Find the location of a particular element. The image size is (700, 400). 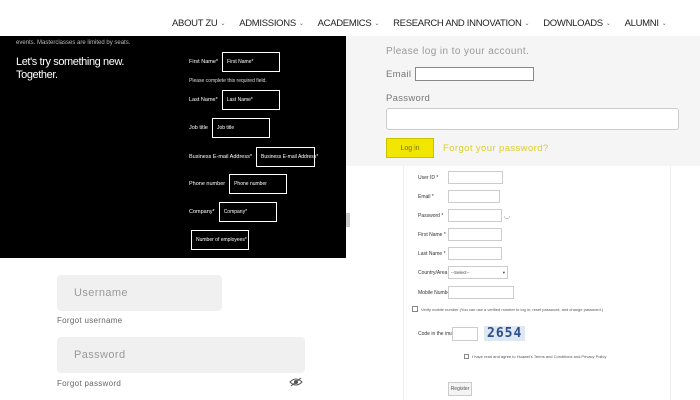

job-title-input: Job title is located at coordinates (240, 128).